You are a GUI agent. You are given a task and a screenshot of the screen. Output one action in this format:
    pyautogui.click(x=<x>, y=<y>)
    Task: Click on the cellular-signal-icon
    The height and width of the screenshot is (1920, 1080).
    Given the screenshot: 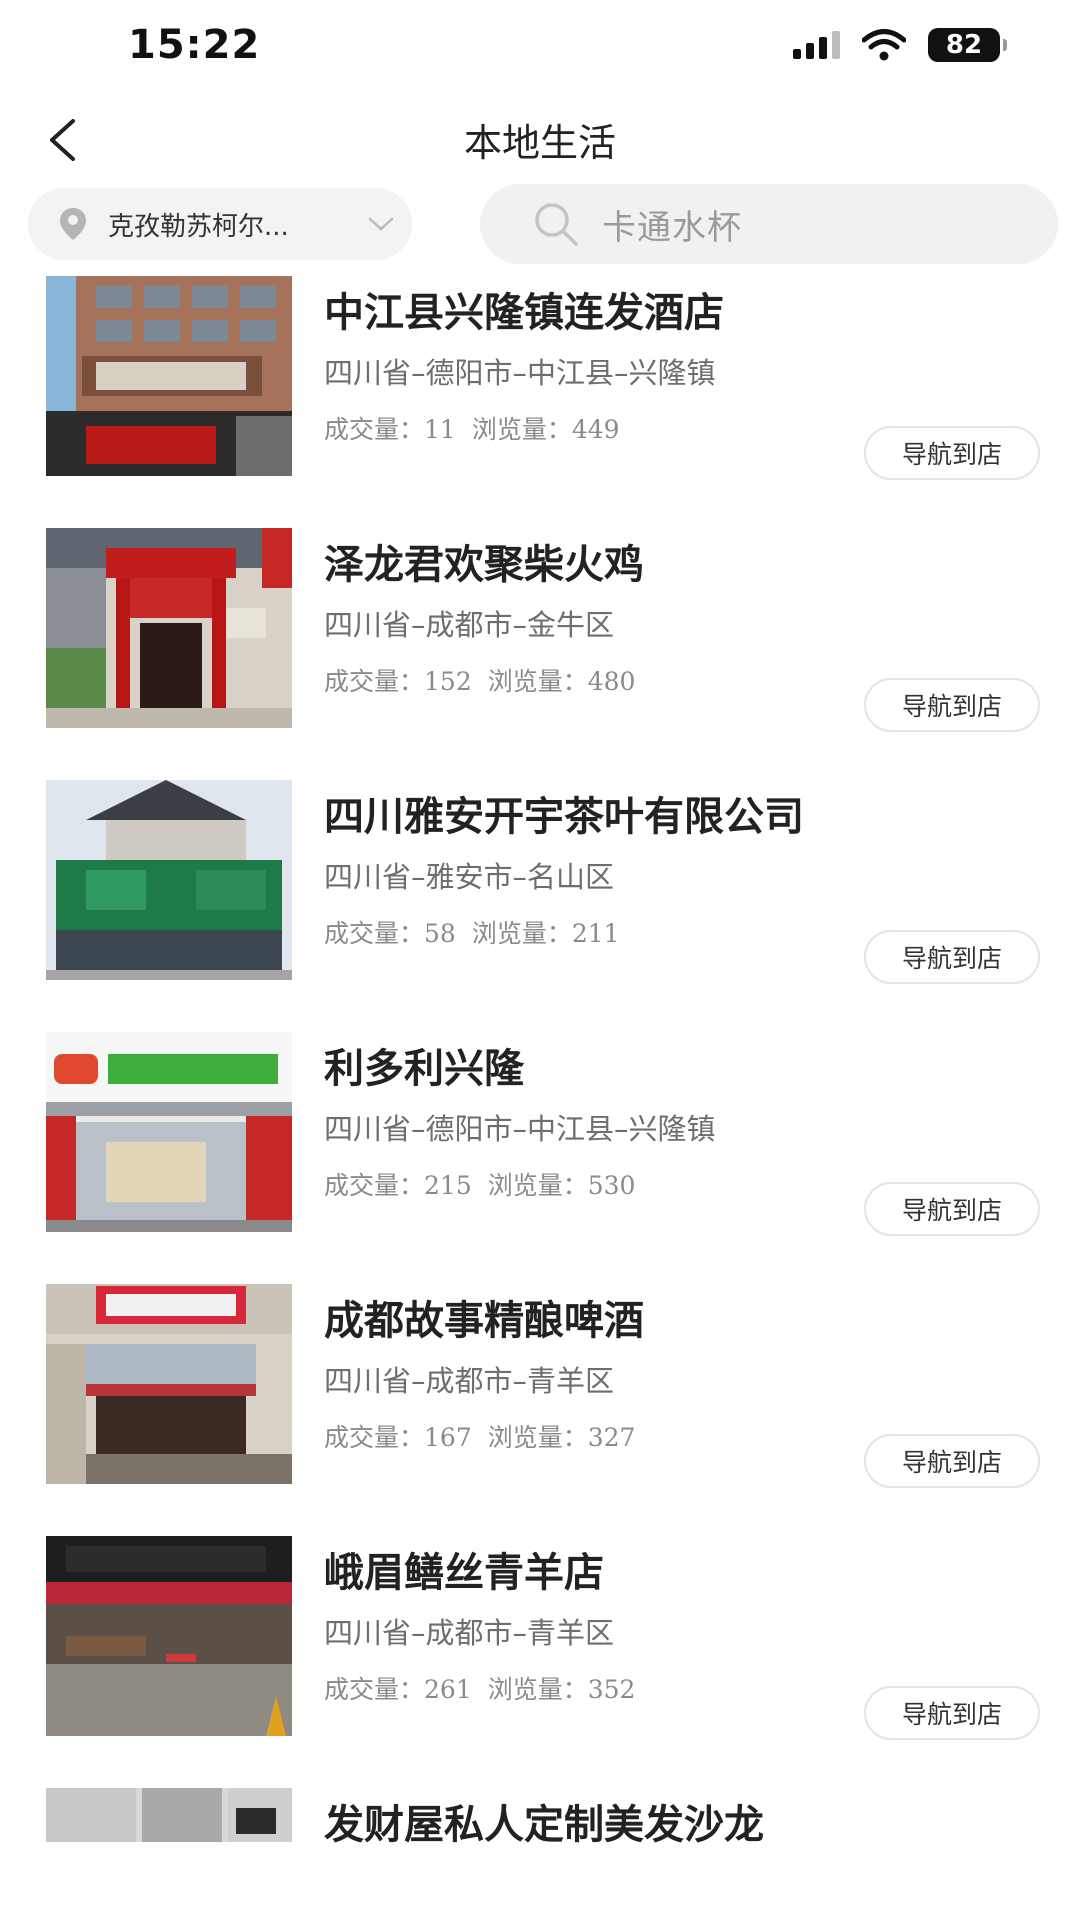 What is the action you would take?
    pyautogui.click(x=816, y=45)
    